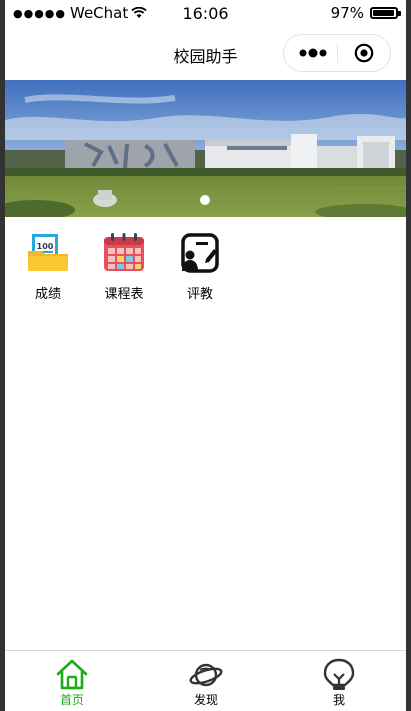 This screenshot has height=711, width=411. I want to click on function-grid: 100 成绩 课程表 评教, so click(205, 265).